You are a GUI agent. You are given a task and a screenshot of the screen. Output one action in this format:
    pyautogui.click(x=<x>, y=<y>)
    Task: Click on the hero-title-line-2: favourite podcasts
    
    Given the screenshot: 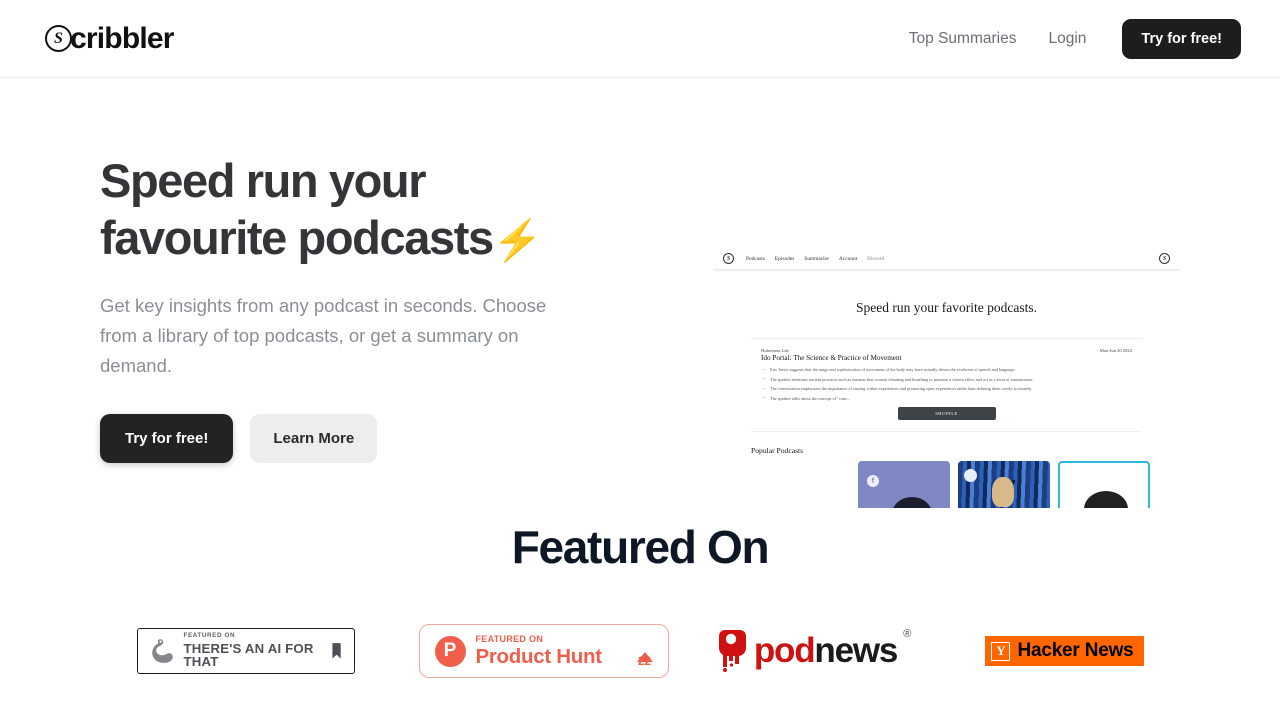 What is the action you would take?
    pyautogui.click(x=297, y=238)
    